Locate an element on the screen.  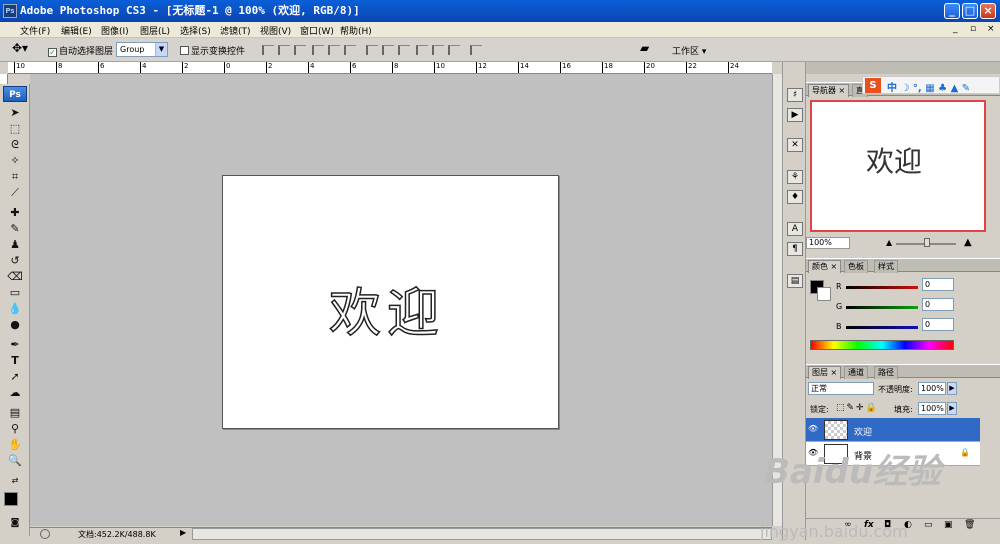
palette-well-icon: ▰ is located at coordinates (644, 48).